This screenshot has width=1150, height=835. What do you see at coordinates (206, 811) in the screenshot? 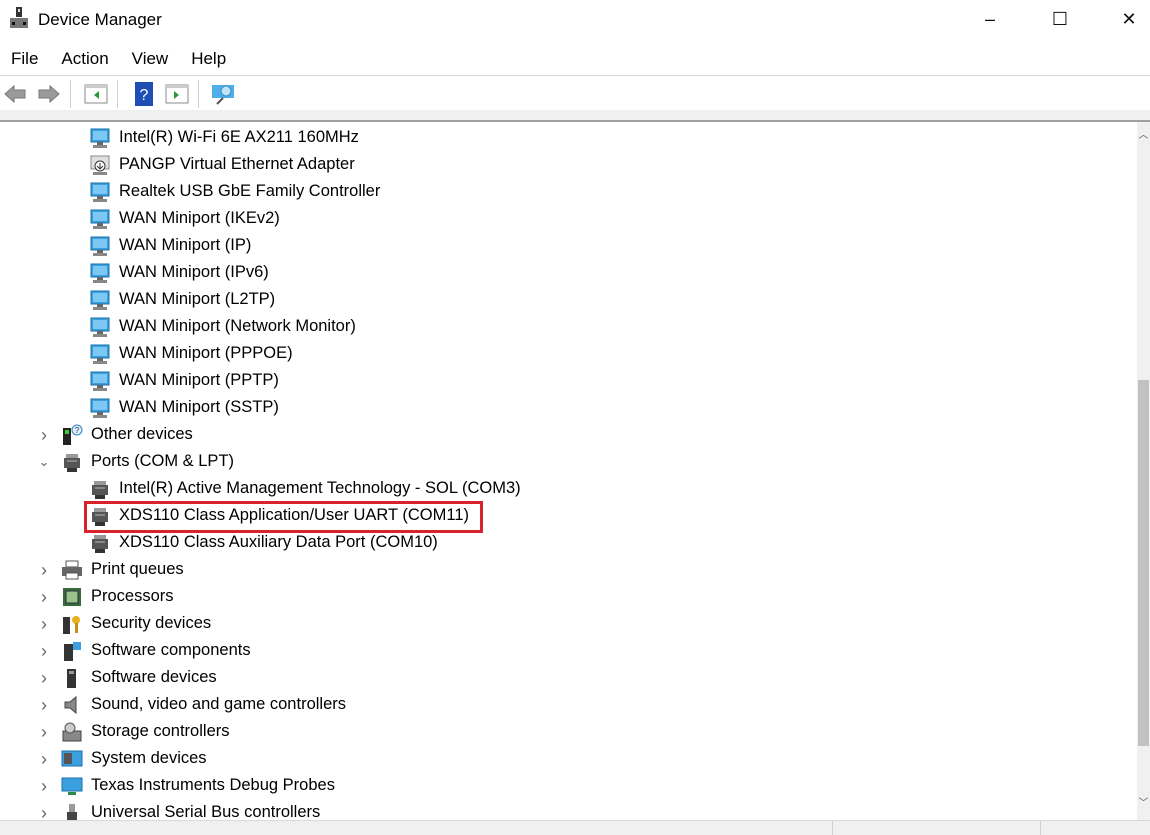
I see `tree-item-label: Universal Serial Bus controllers` at bounding box center [206, 811].